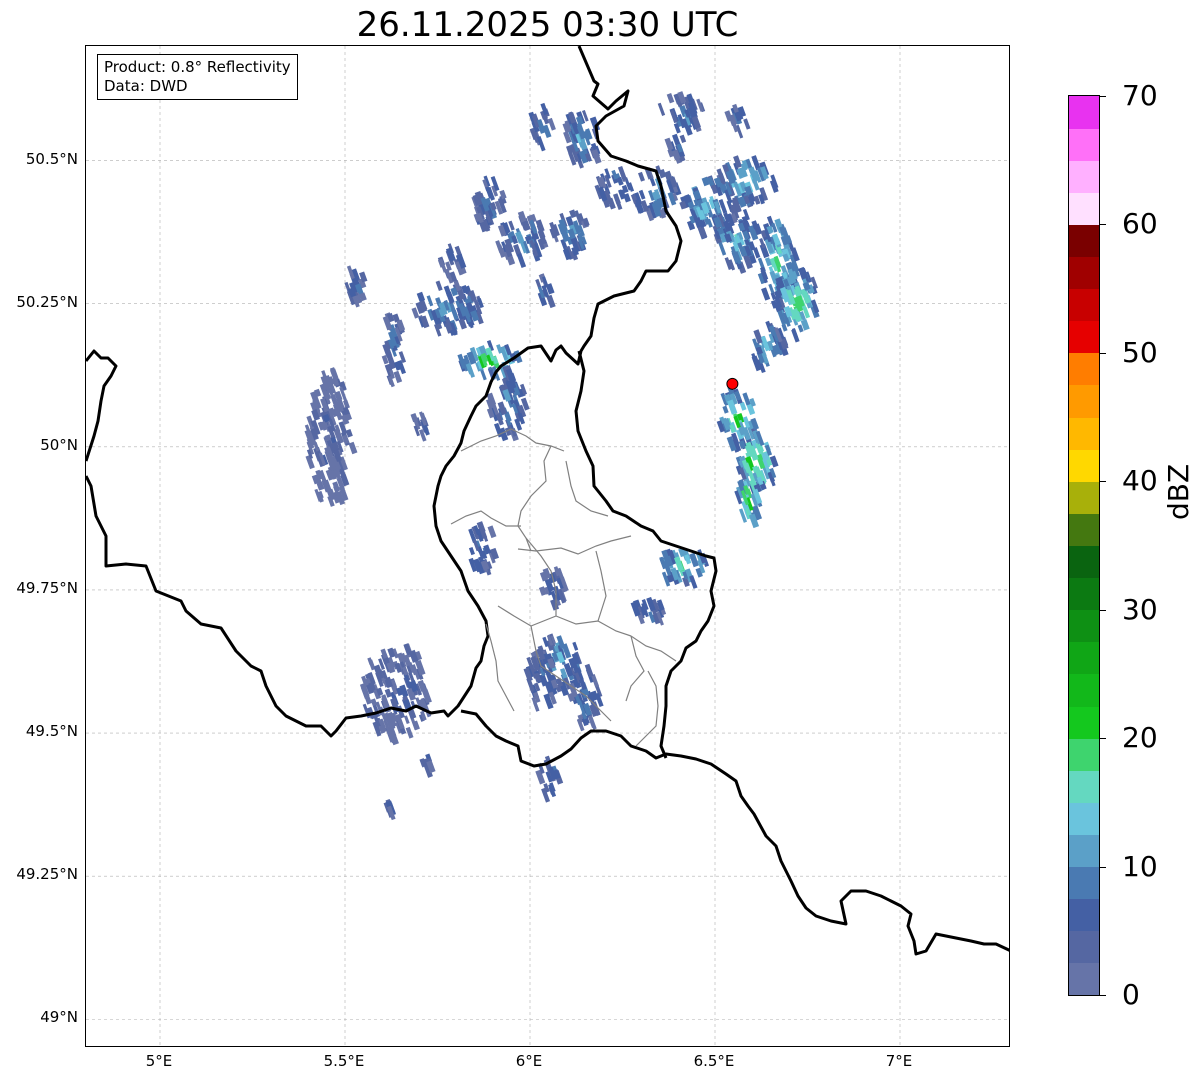  I want to click on colorbar-tick-label: 40, so click(1140, 481).